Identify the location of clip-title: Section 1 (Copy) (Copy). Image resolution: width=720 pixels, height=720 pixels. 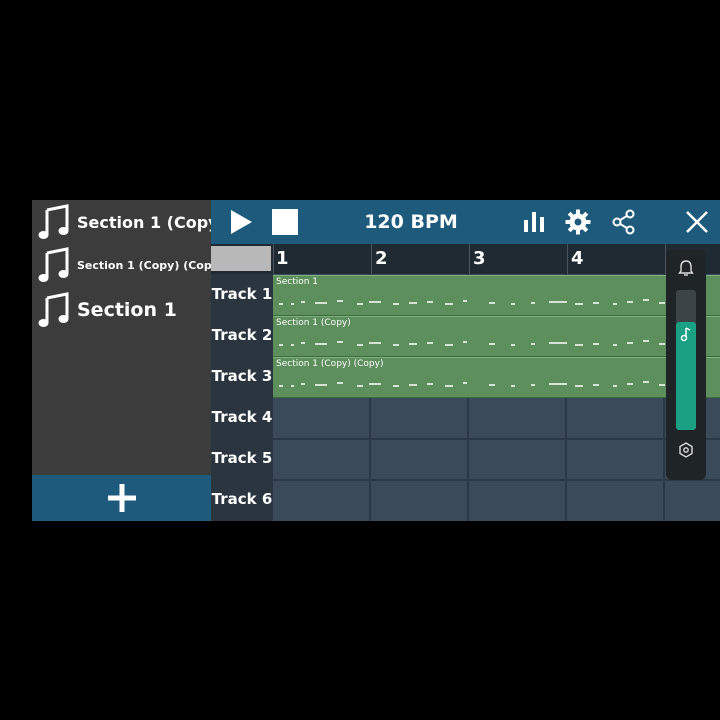
(330, 364).